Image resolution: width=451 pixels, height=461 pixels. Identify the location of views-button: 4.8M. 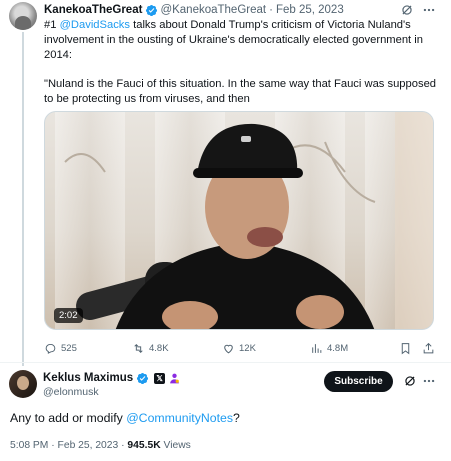
(329, 348).